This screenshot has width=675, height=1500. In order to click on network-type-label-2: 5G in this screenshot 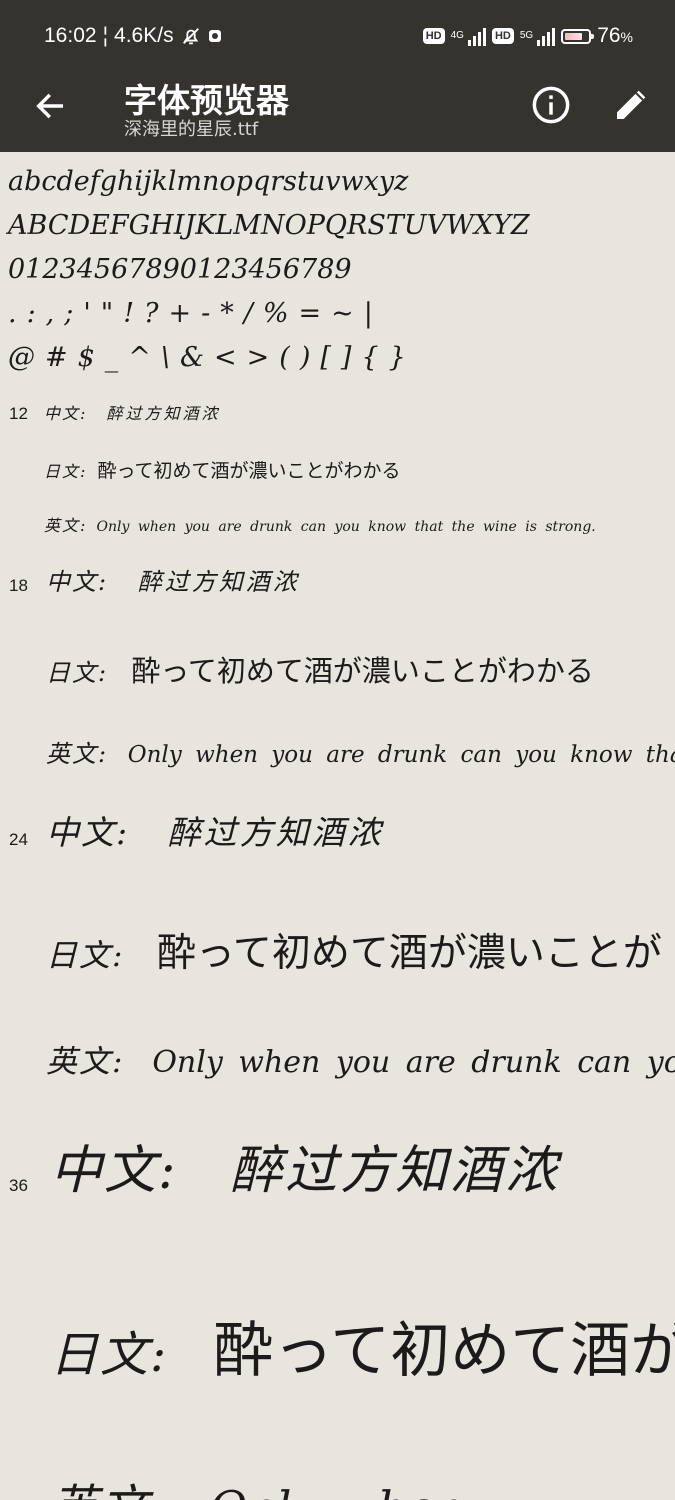, I will do `click(526, 35)`.